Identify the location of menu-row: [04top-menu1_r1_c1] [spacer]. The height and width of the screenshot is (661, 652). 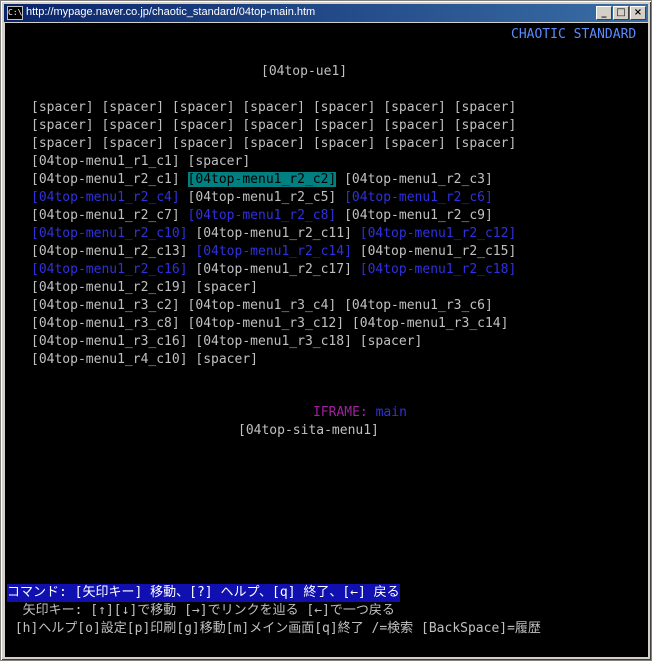
(140, 162).